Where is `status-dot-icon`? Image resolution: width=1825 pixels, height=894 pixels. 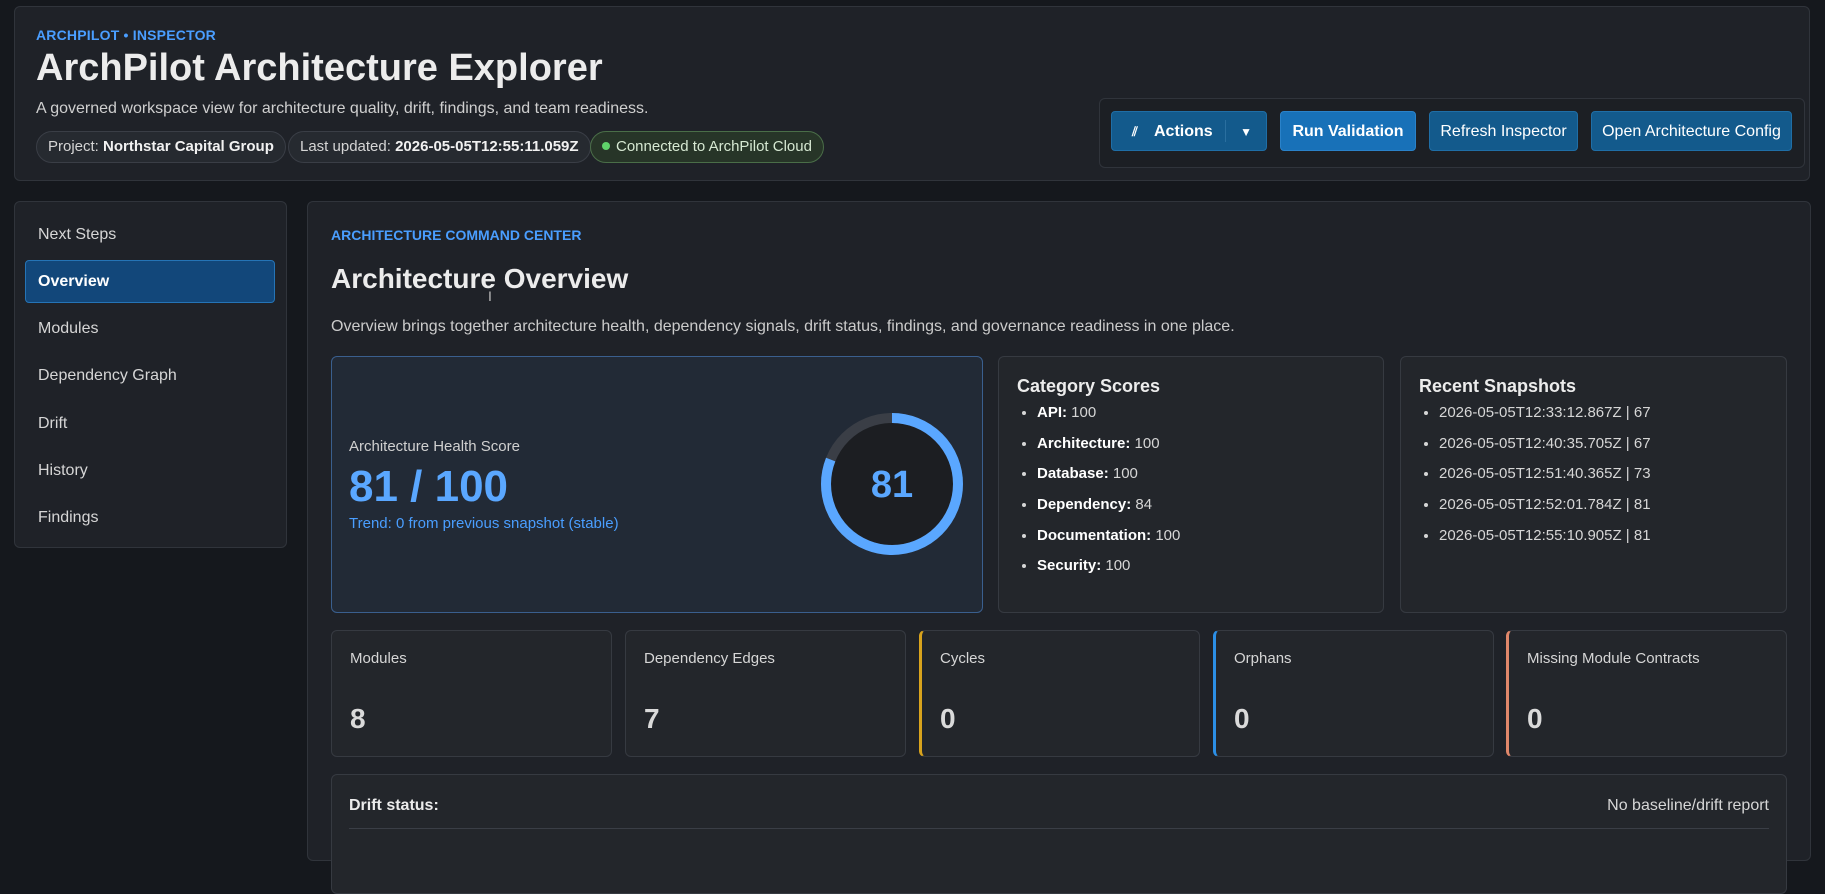 status-dot-icon is located at coordinates (606, 146).